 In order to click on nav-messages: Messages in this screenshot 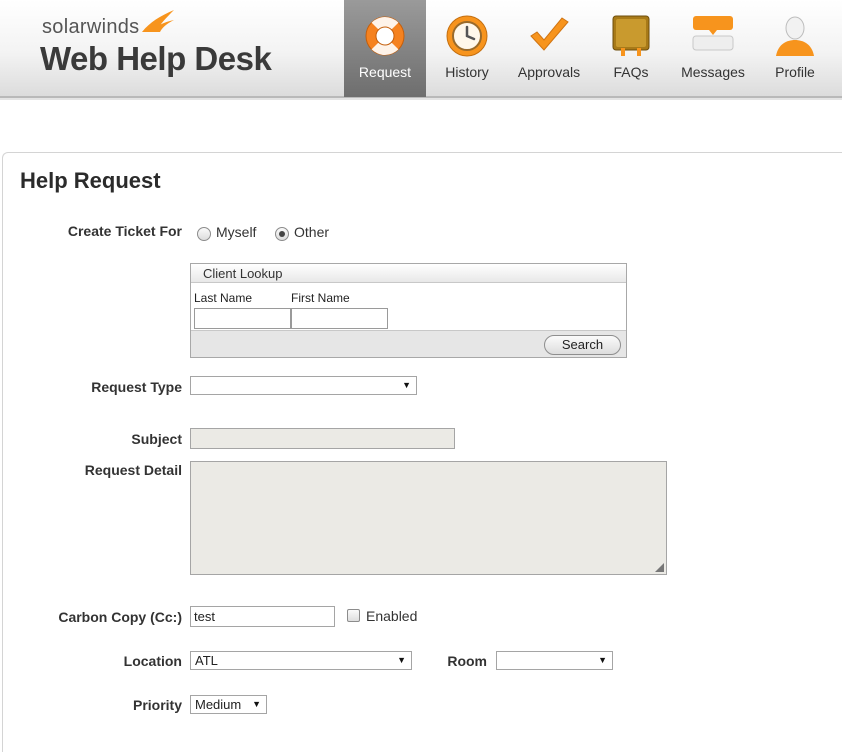, I will do `click(713, 48)`.